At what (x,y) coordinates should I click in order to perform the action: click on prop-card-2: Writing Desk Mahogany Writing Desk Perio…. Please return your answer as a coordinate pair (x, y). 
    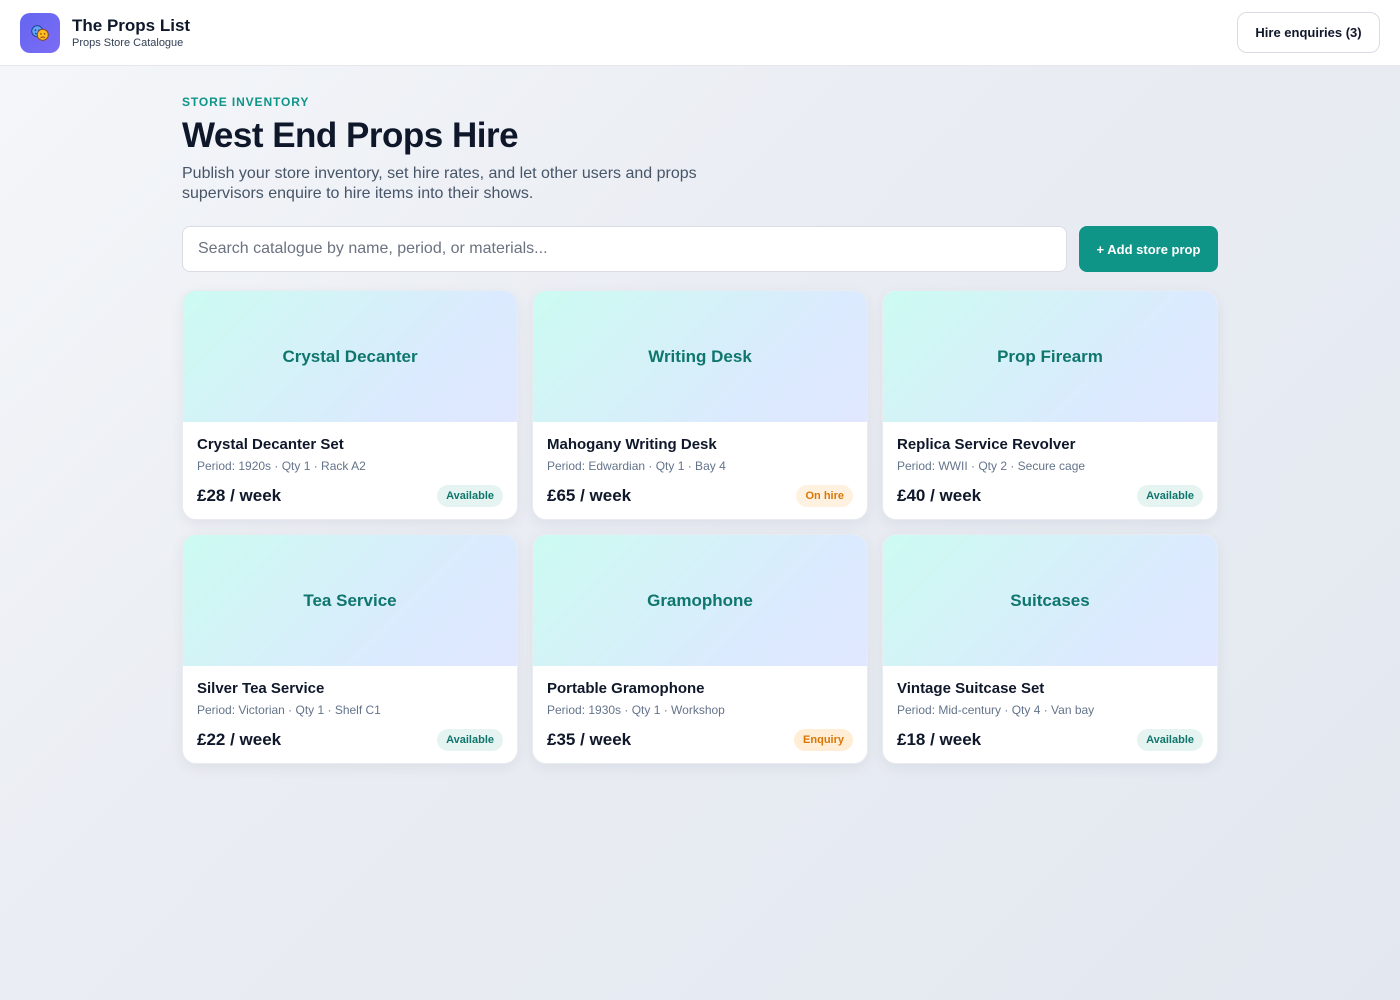
    Looking at the image, I should click on (700, 405).